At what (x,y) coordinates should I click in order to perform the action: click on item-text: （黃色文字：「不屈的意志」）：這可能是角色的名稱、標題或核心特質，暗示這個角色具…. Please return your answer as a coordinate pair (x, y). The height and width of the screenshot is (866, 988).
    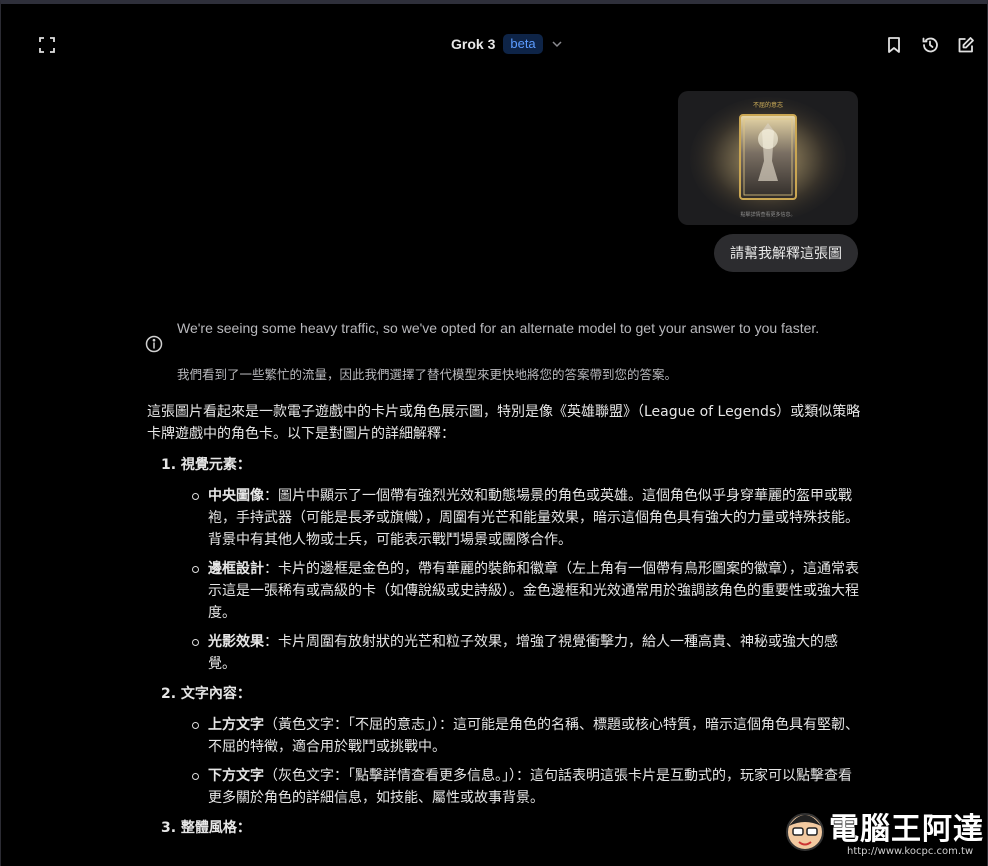
    Looking at the image, I should click on (533, 736).